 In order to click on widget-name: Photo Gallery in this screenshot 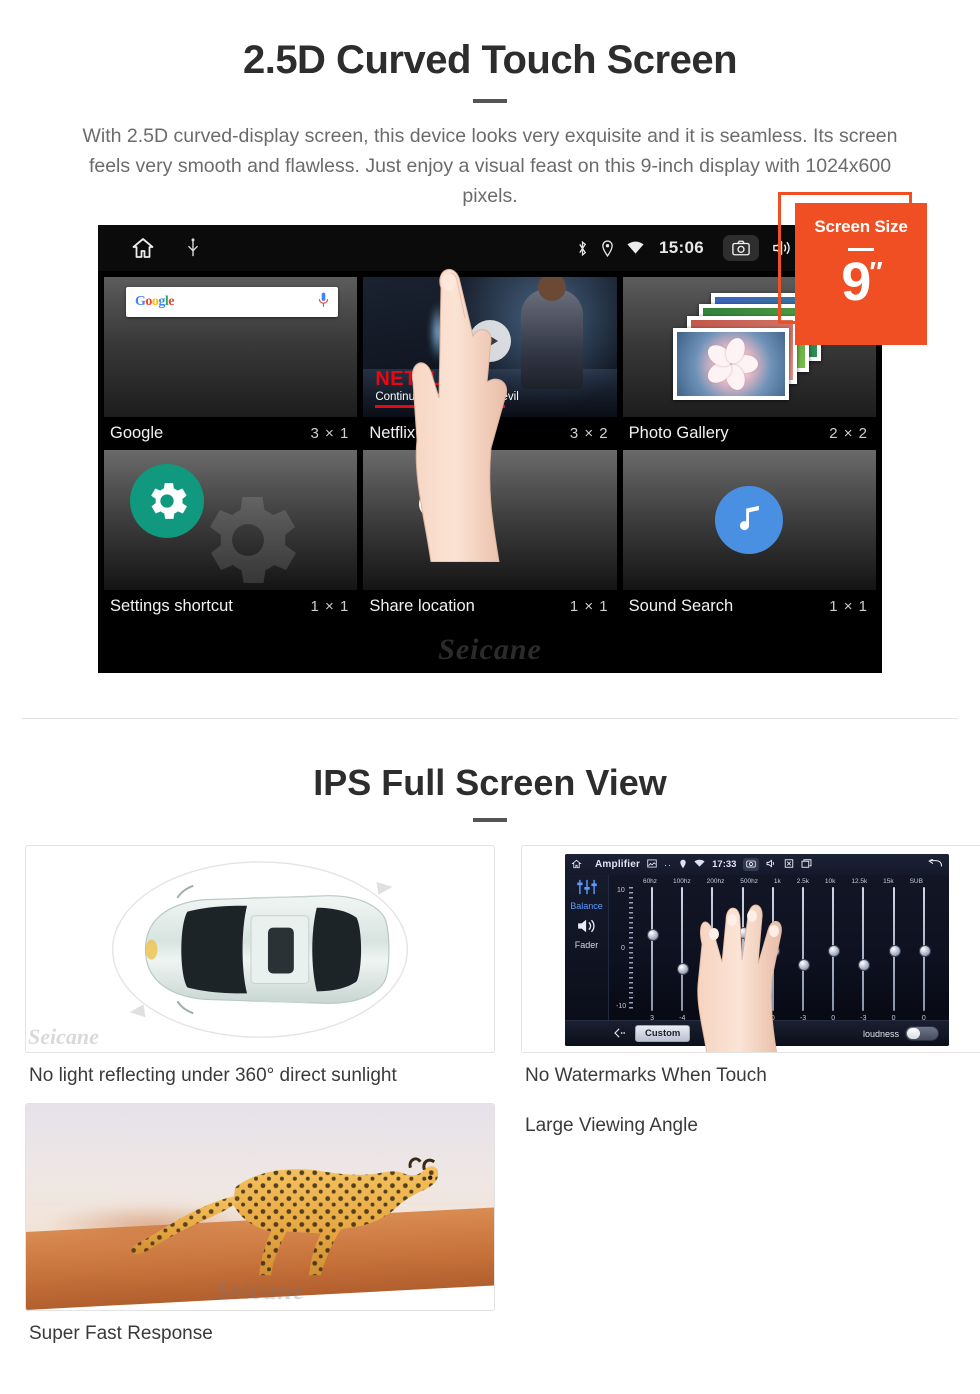, I will do `click(678, 433)`.